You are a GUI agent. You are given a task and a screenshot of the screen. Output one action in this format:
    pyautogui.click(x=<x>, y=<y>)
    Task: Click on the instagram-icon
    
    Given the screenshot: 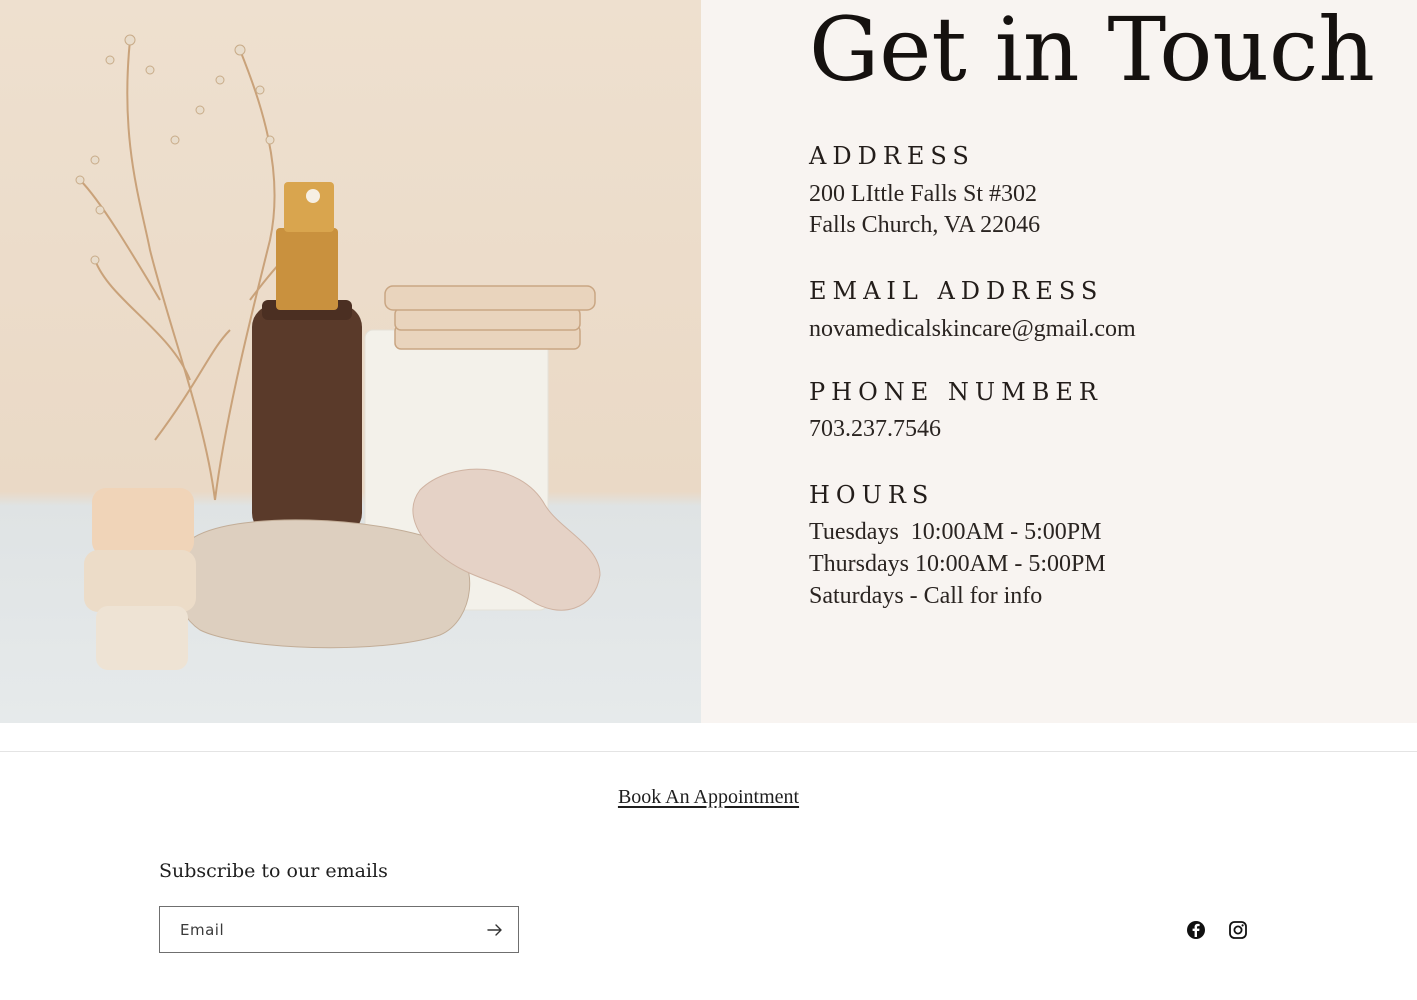 What is the action you would take?
    pyautogui.click(x=1238, y=930)
    